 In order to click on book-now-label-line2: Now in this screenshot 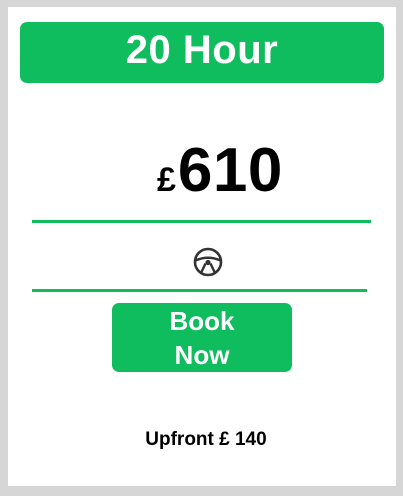, I will do `click(202, 354)`.